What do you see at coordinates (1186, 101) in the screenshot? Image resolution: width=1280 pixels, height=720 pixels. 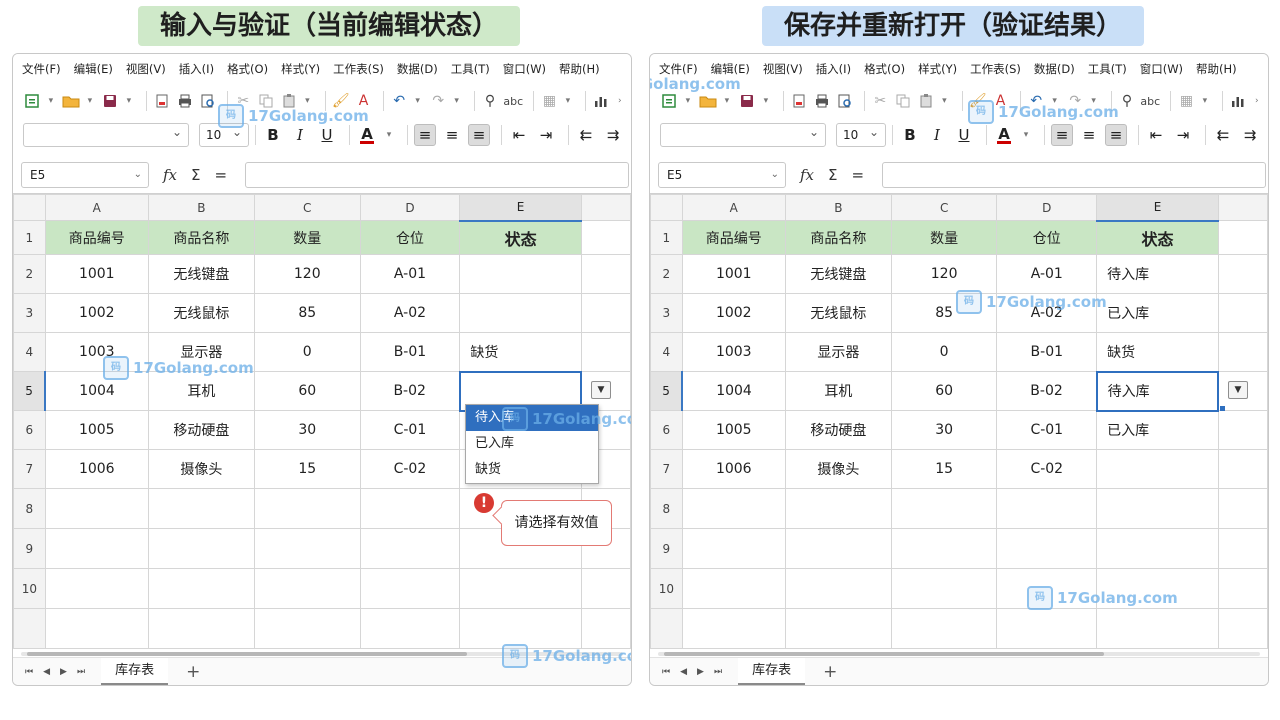 I see `borders-icon: ▦` at bounding box center [1186, 101].